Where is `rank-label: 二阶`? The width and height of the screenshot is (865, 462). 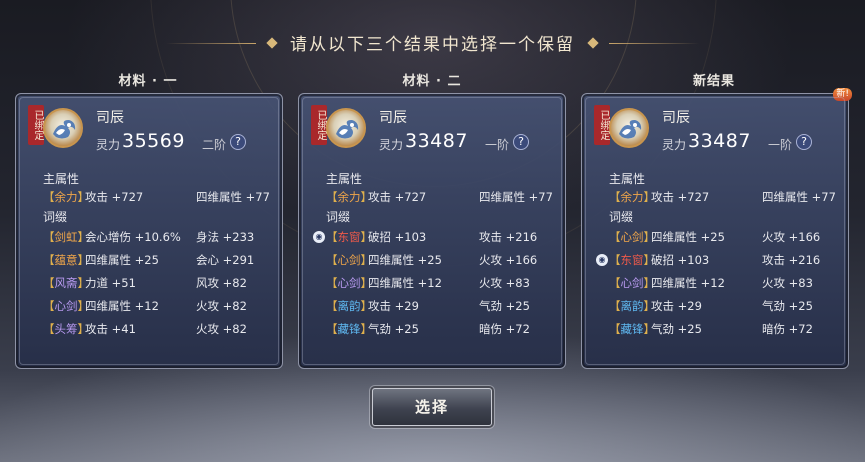
rank-label: 二阶 is located at coordinates (214, 145).